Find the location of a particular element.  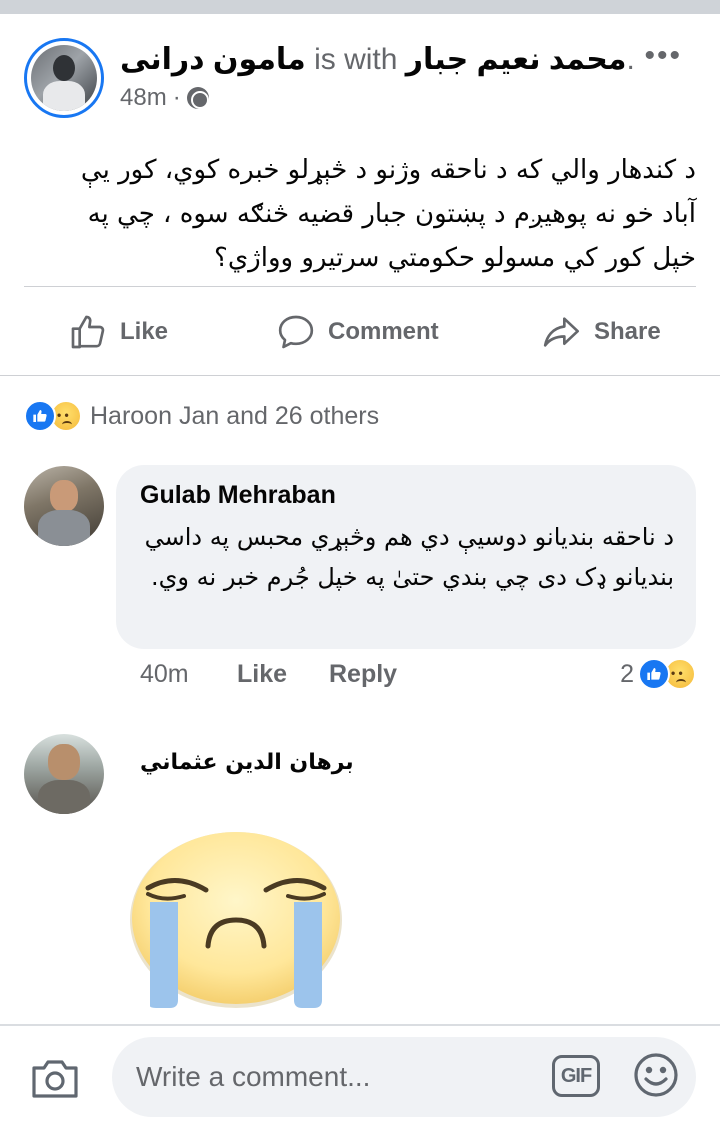

share-arrow-icon is located at coordinates (561, 332).